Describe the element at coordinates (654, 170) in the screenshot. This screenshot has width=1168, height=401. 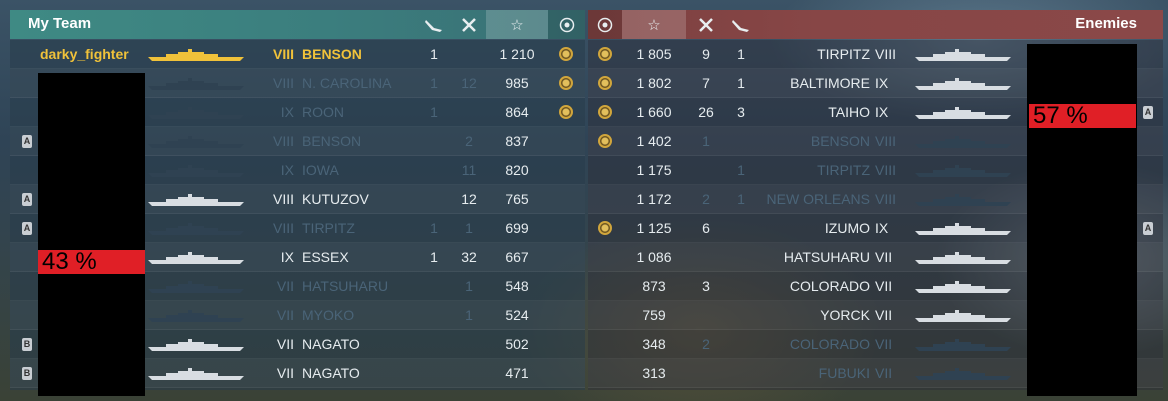
I see `score-value: 1 175` at that location.